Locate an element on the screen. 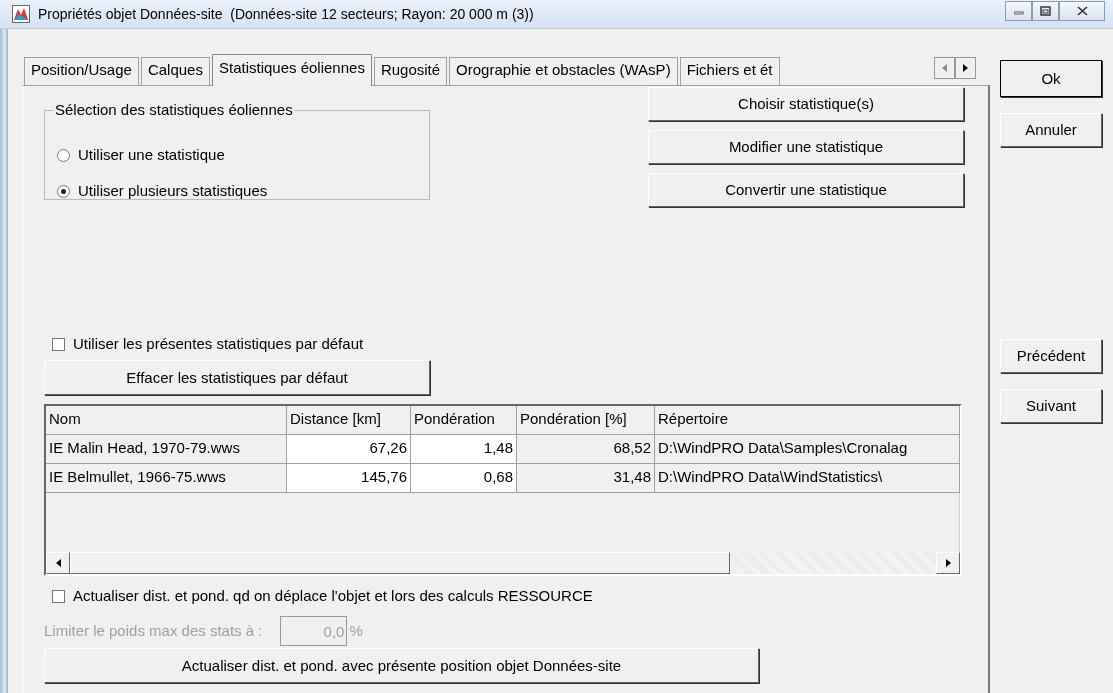 The image size is (1113, 693). table-cell: 67,26 is located at coordinates (349, 449).